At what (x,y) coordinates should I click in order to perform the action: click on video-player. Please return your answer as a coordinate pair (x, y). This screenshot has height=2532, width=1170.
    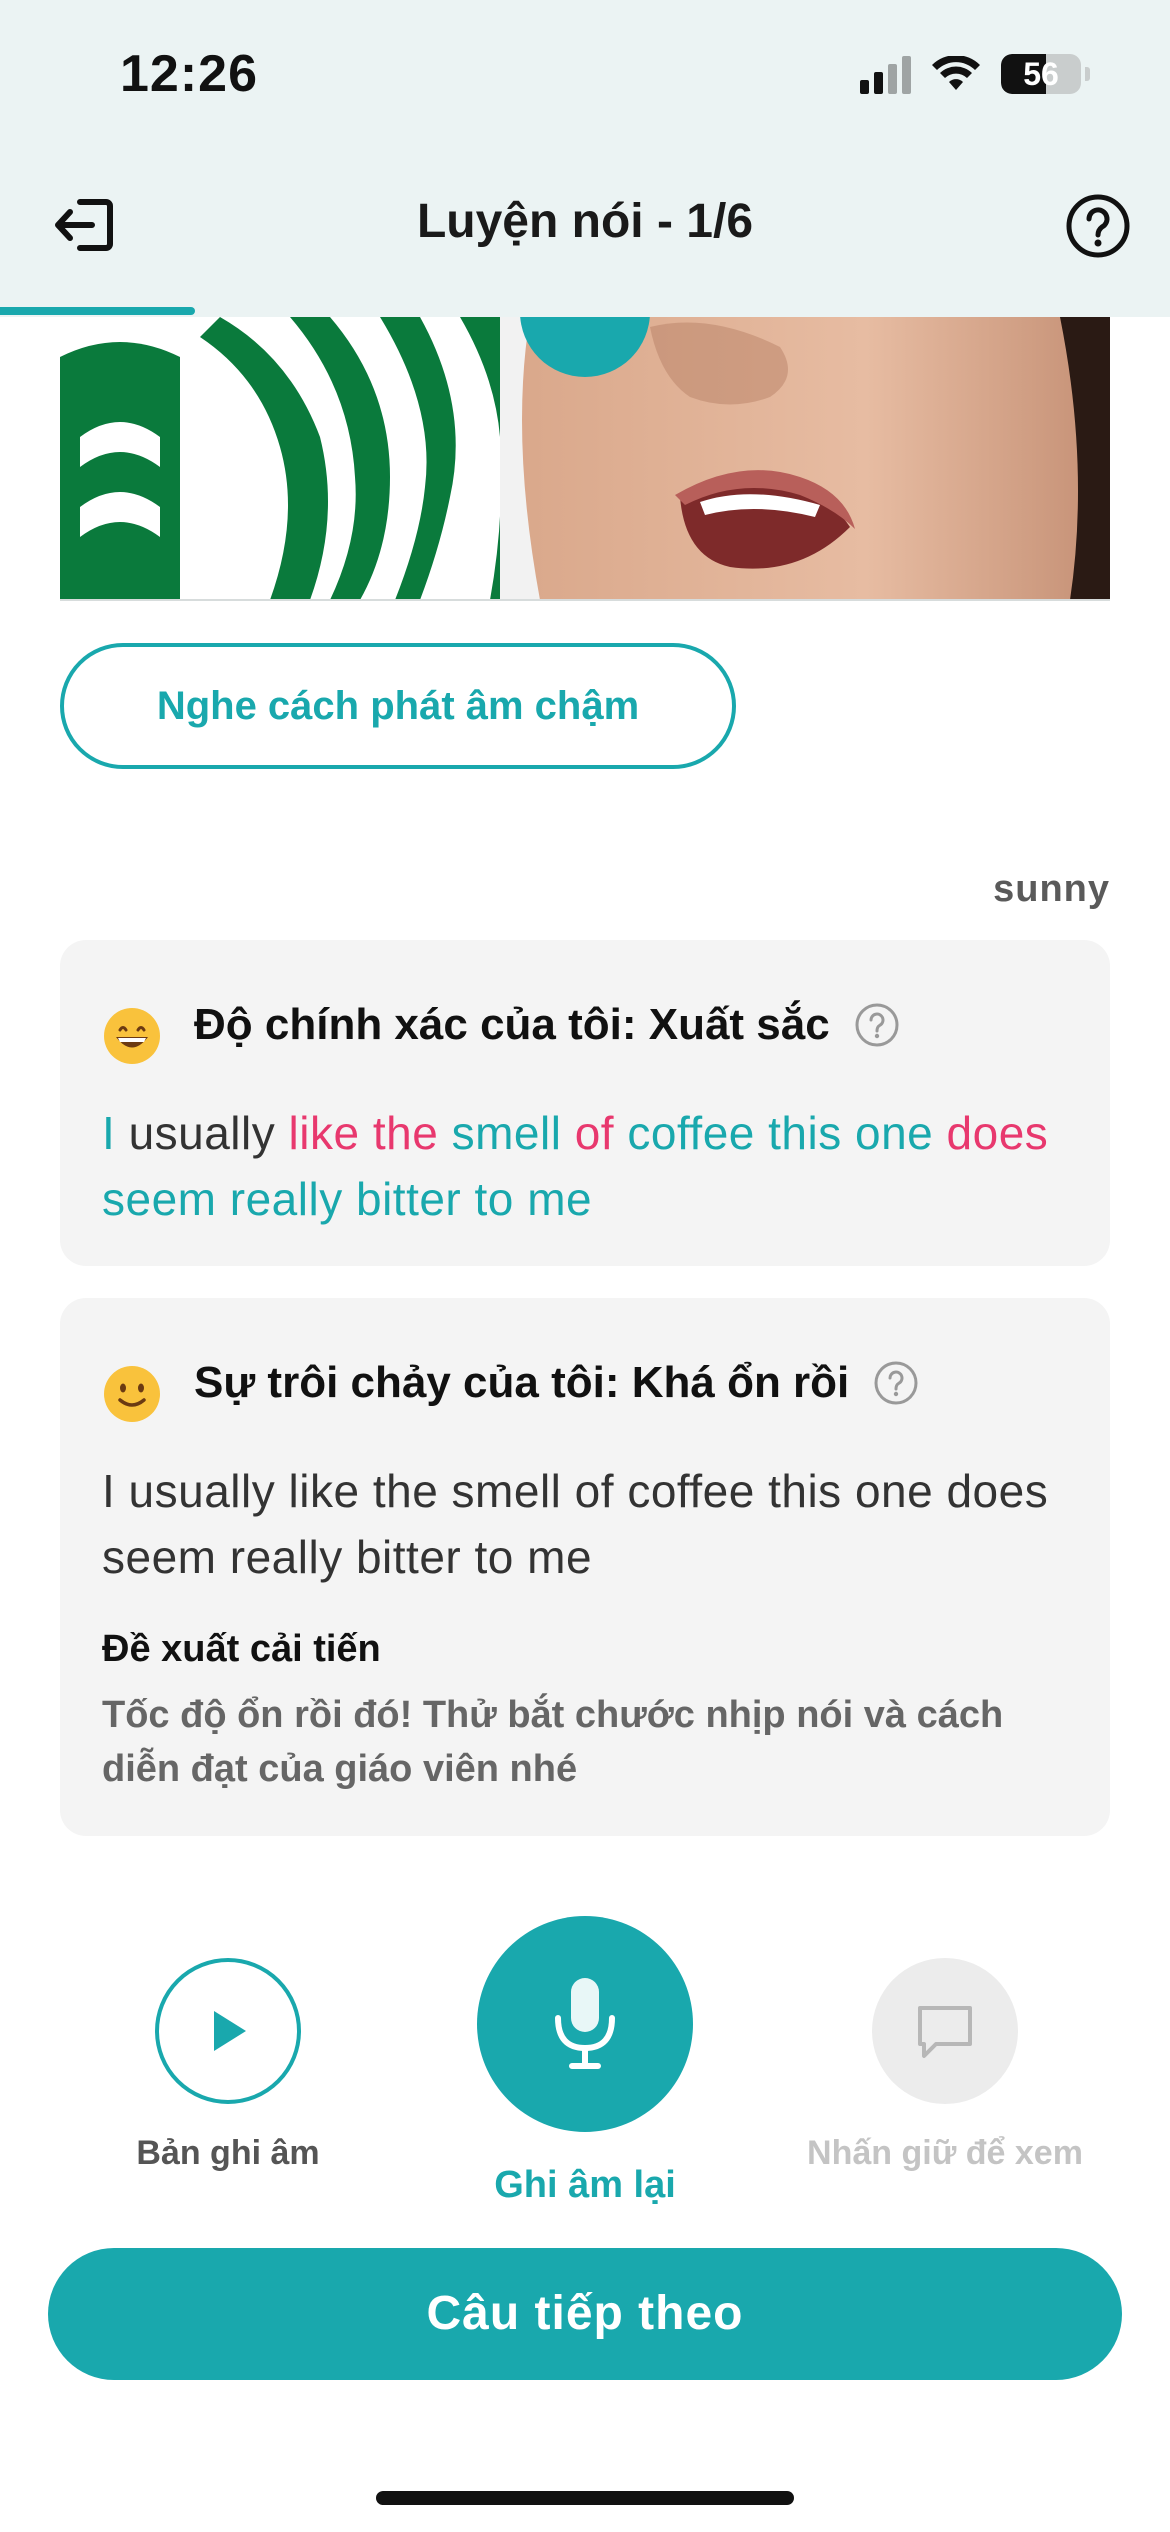
    Looking at the image, I should click on (585, 458).